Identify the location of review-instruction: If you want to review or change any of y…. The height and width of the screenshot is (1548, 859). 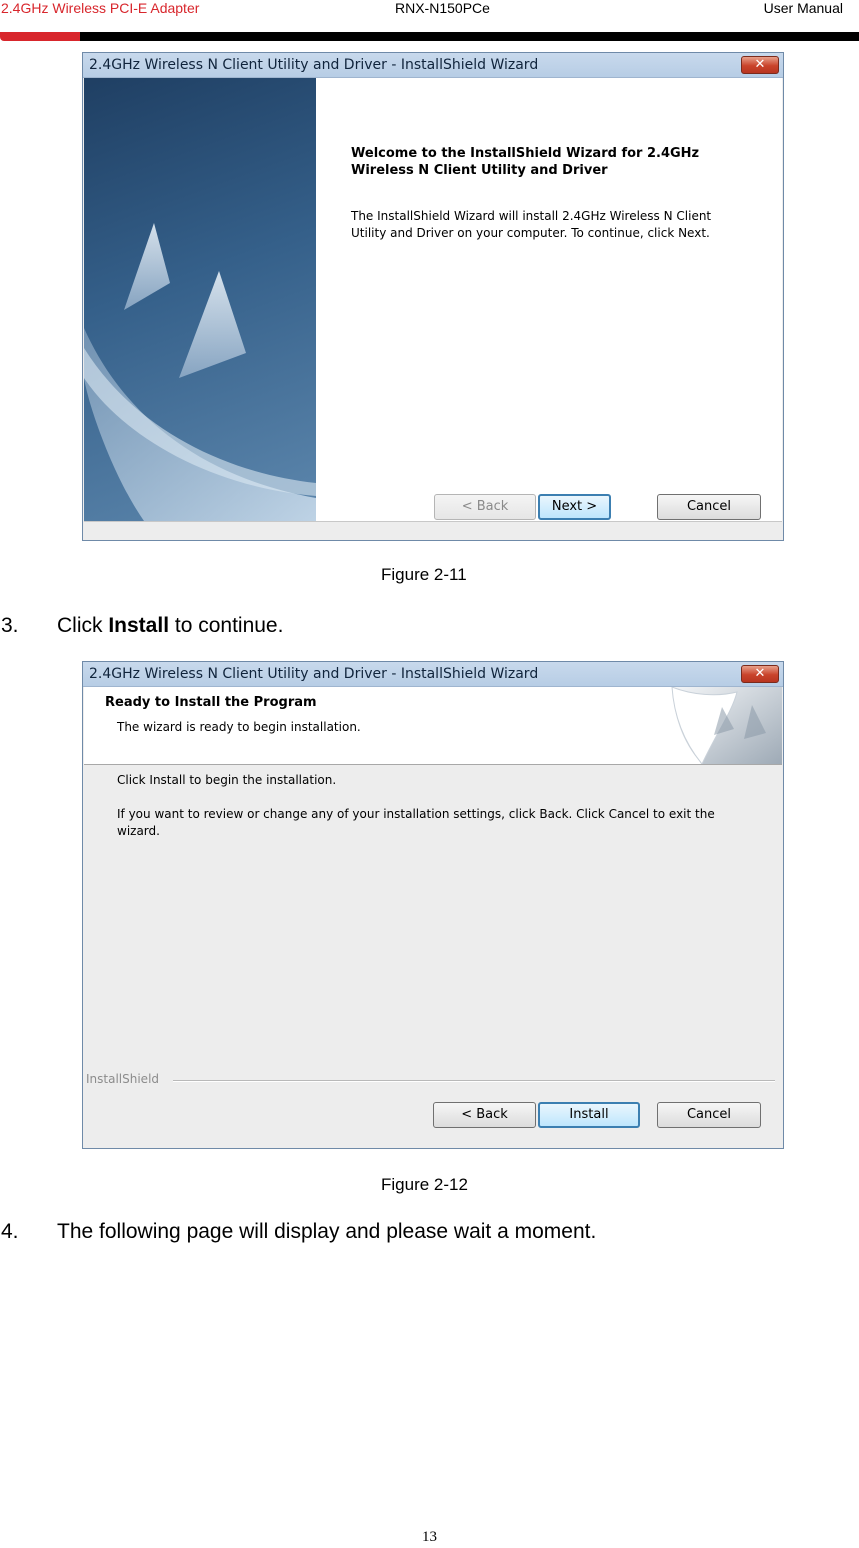
(416, 822).